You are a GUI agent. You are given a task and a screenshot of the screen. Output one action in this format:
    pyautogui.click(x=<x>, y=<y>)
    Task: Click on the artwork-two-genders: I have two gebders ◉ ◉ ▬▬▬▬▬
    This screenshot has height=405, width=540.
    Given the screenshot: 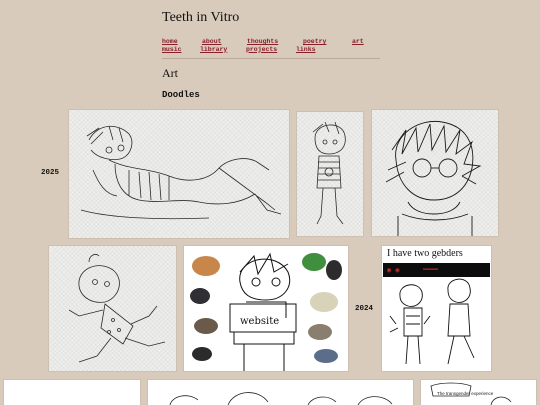 What is the action you would take?
    pyautogui.click(x=436, y=308)
    